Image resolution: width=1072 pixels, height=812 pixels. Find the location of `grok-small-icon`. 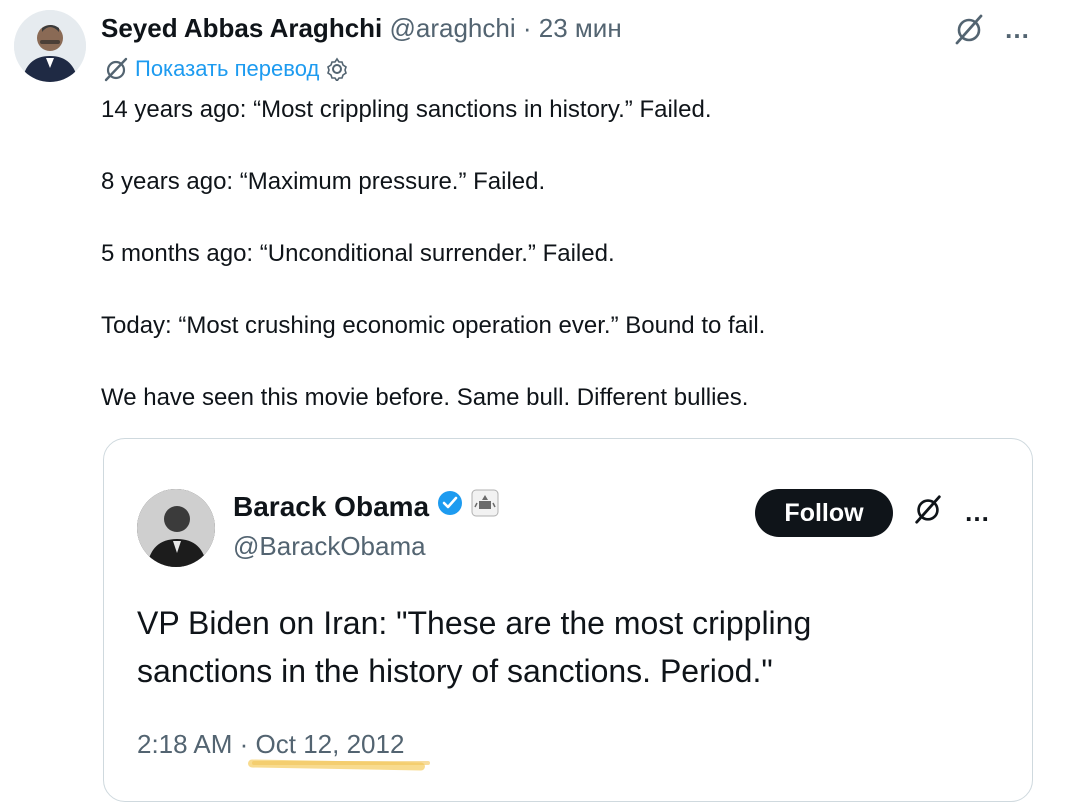

grok-small-icon is located at coordinates (116, 69).